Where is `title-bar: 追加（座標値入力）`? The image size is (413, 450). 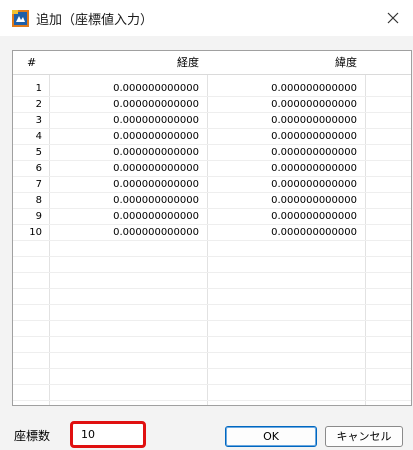
title-bar: 追加（座標値入力） is located at coordinates (206, 18).